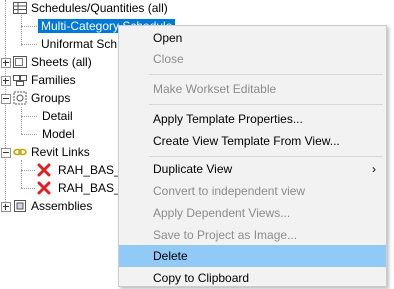 The width and height of the screenshot is (394, 289). I want to click on menu-item-duplicate-view: Duplicate View ›, so click(252, 169).